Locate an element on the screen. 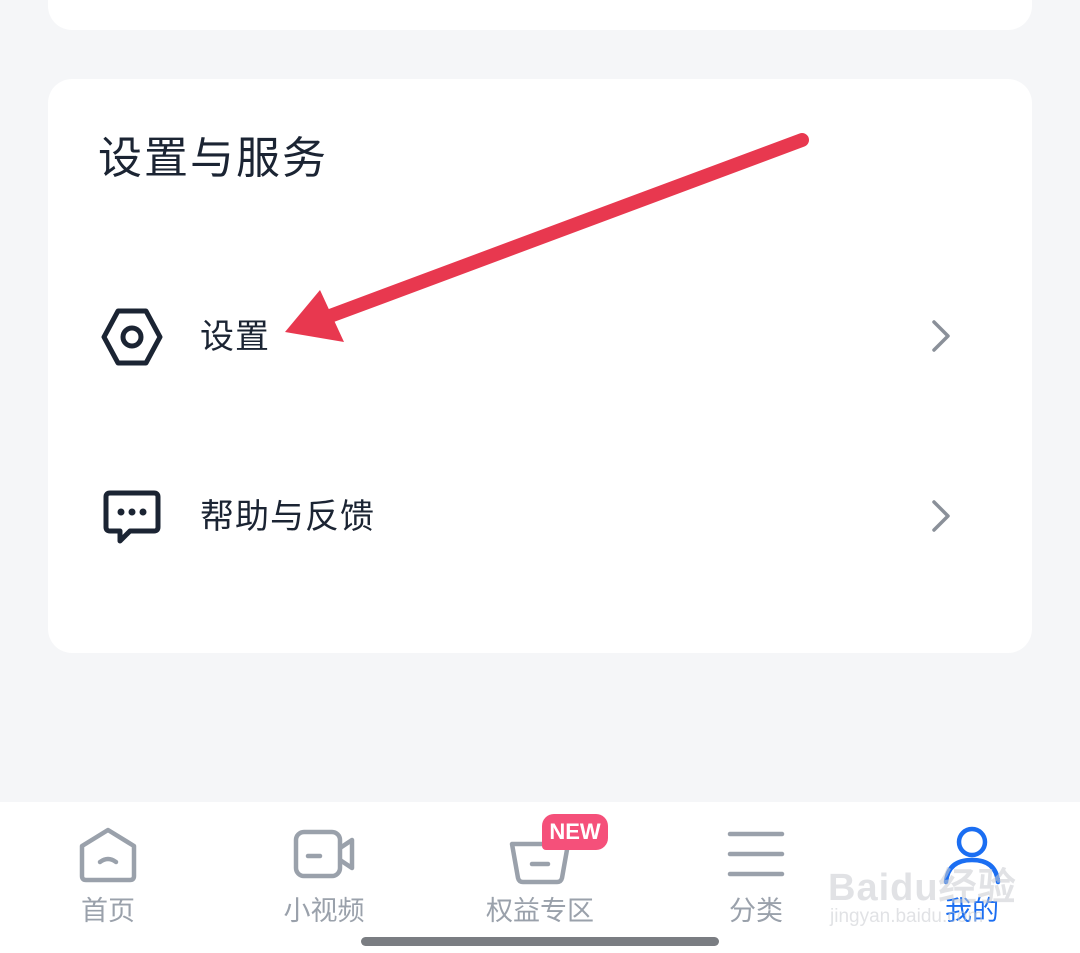 This screenshot has height=953, width=1080. tab-category: 分类 is located at coordinates (756, 877).